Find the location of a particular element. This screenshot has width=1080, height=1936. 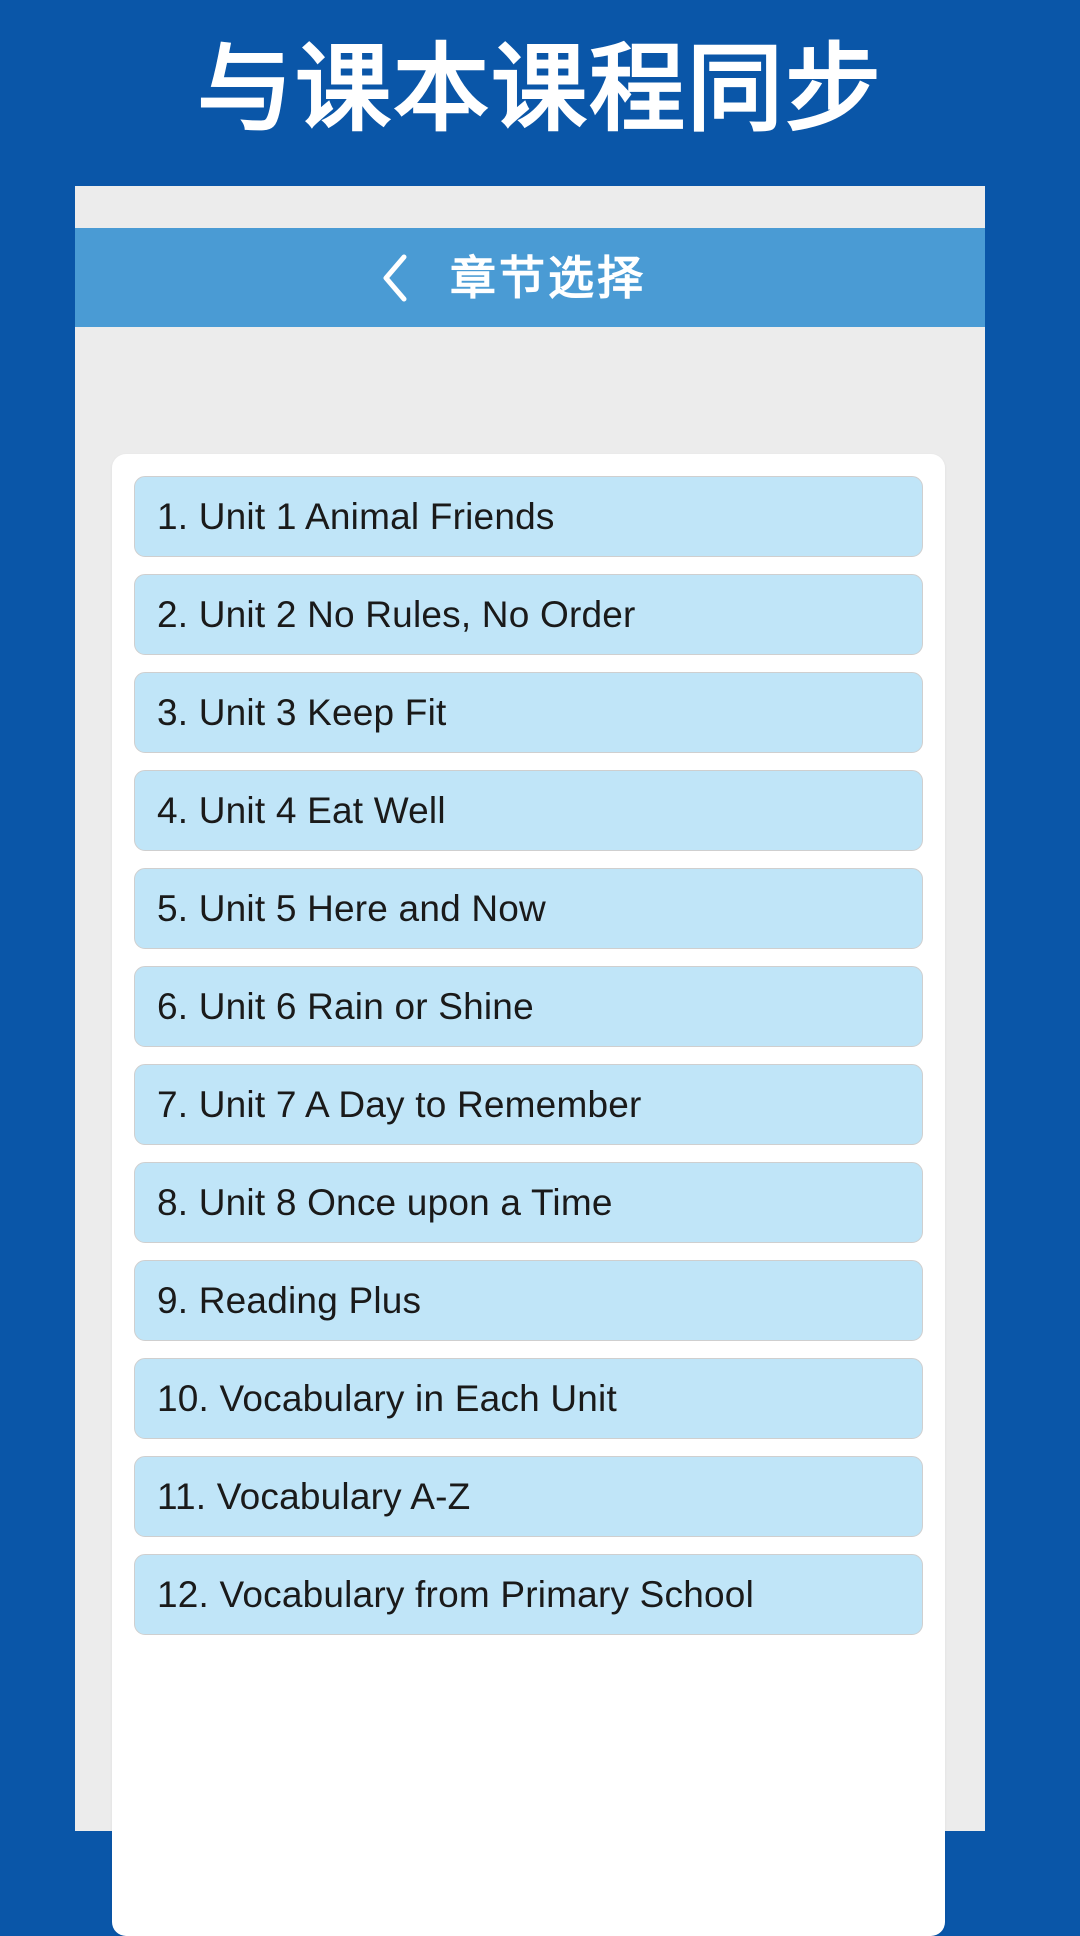

chapter-list-item-label: 5. Unit 5 Here and Now is located at coordinates (351, 908).